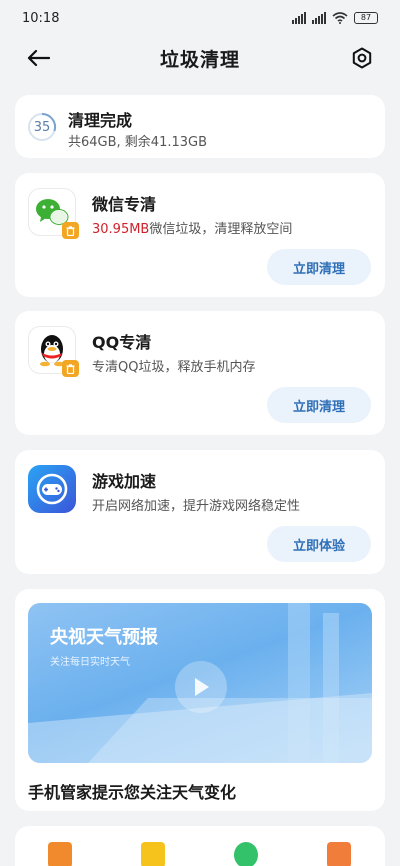  I want to click on back-button, so click(42, 58).